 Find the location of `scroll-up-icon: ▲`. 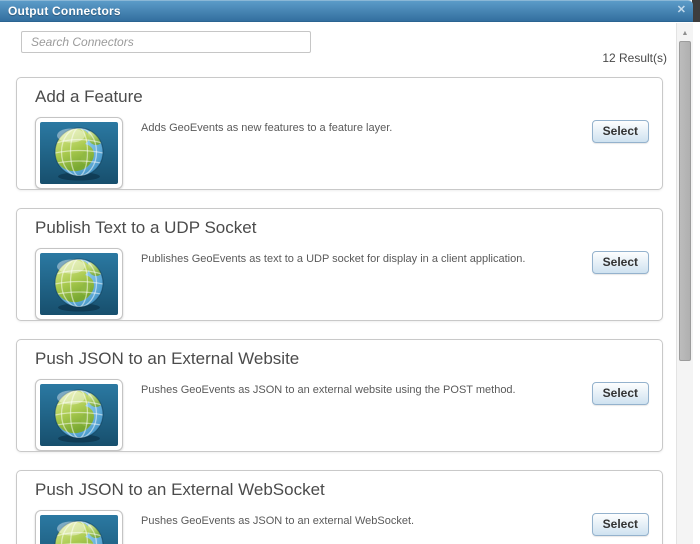

scroll-up-icon: ▲ is located at coordinates (685, 33).